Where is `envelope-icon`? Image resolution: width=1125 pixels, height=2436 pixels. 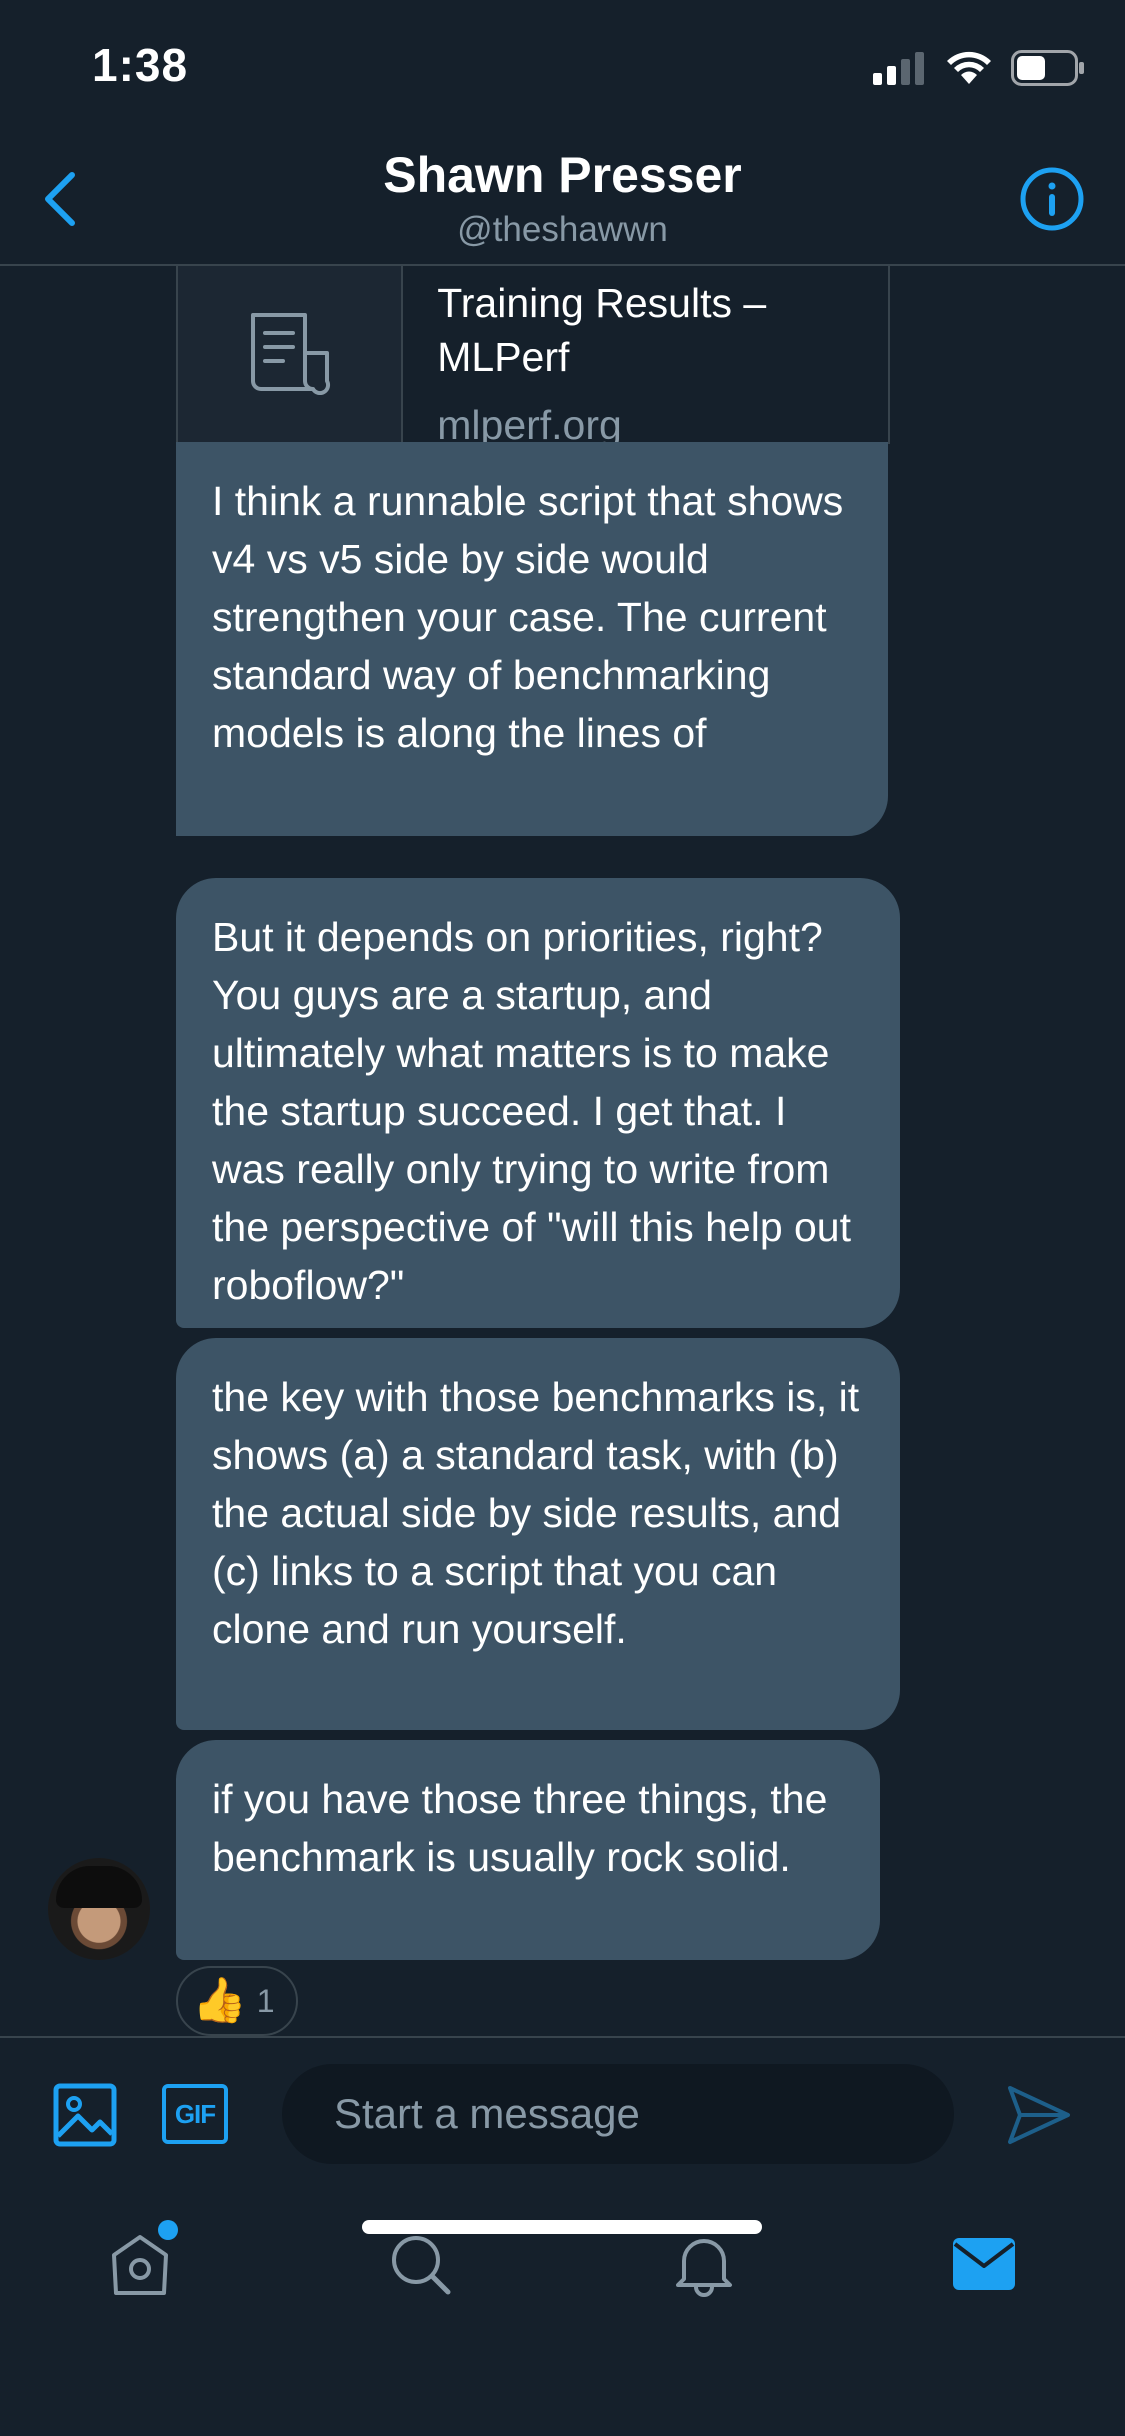 envelope-icon is located at coordinates (984, 2264).